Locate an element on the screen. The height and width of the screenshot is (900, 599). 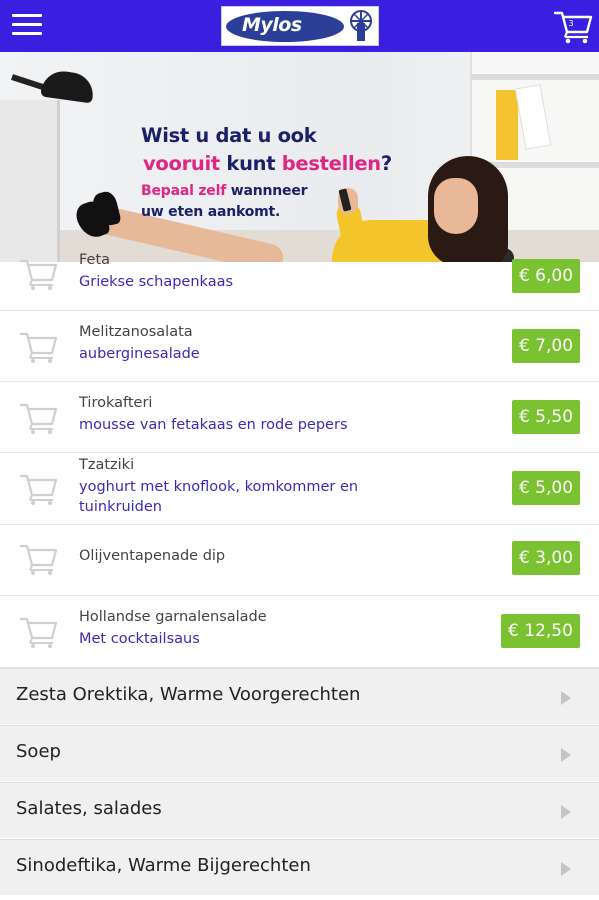
banner-line4: uw eten aankomt. is located at coordinates (211, 212).